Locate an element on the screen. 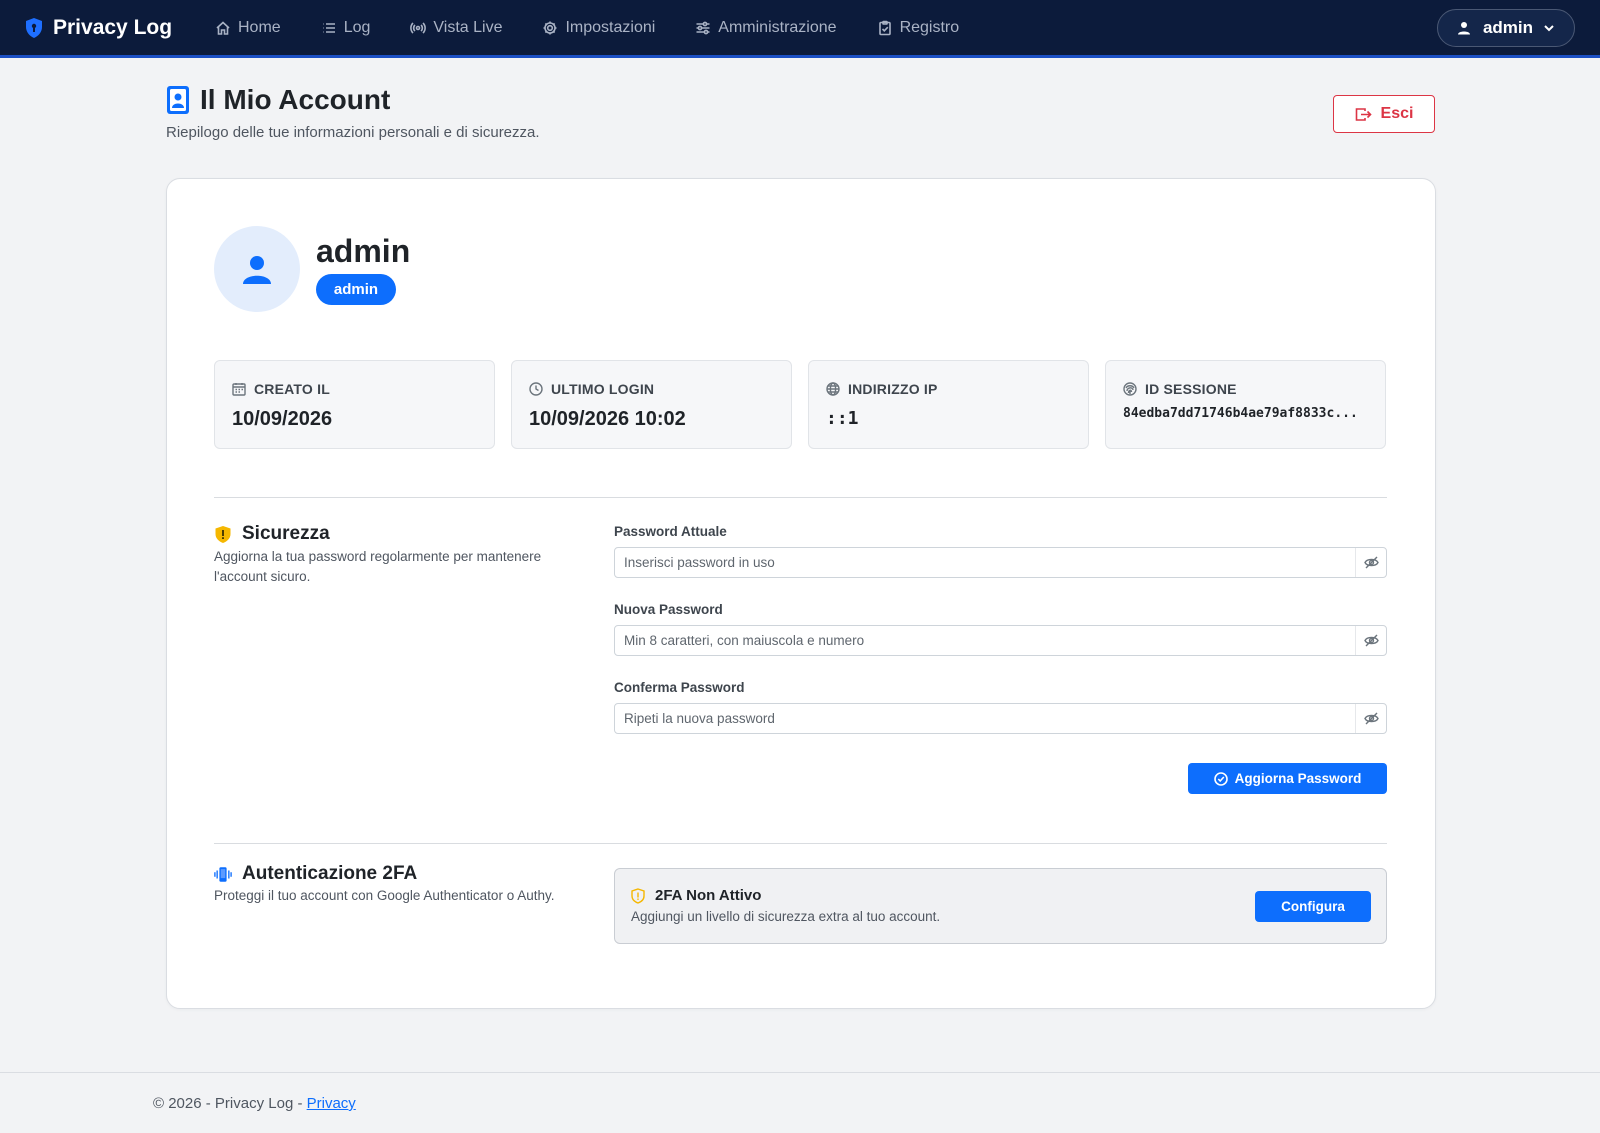  footer: © 2026 - Privacy Log - Privacy is located at coordinates (800, 1102).